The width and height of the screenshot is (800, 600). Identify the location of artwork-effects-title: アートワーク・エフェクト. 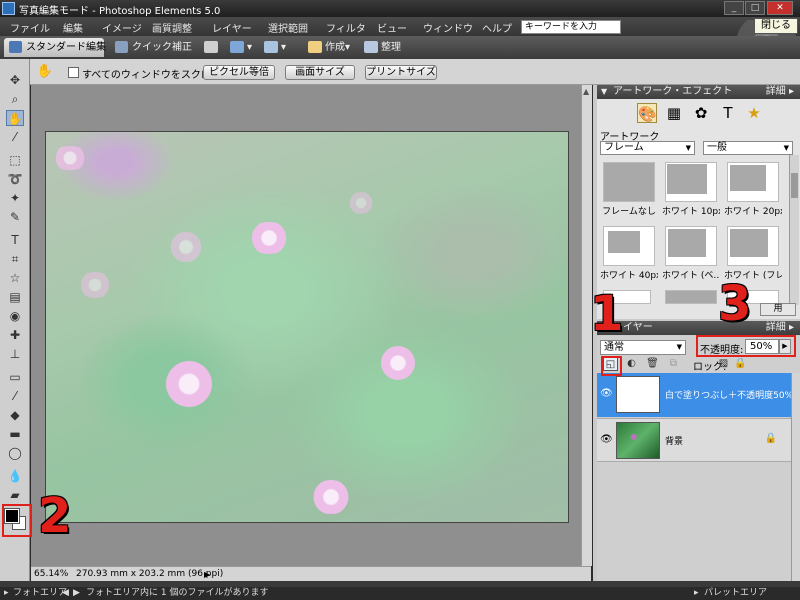
(673, 91).